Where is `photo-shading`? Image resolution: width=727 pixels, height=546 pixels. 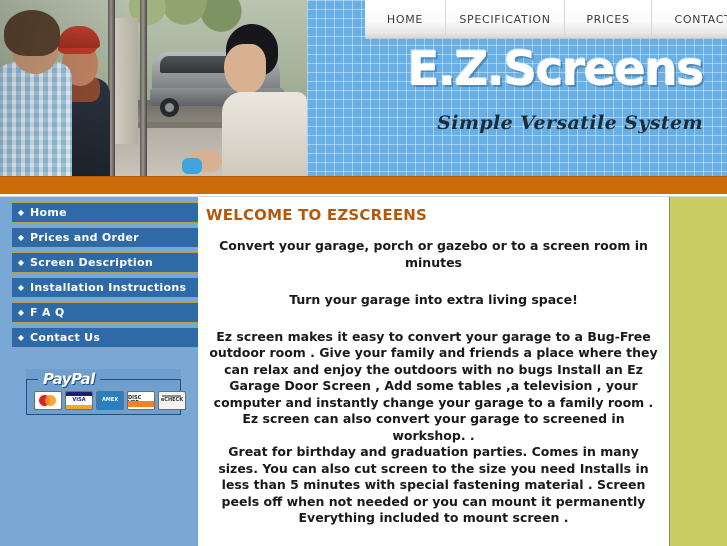
photo-shading is located at coordinates (153, 88).